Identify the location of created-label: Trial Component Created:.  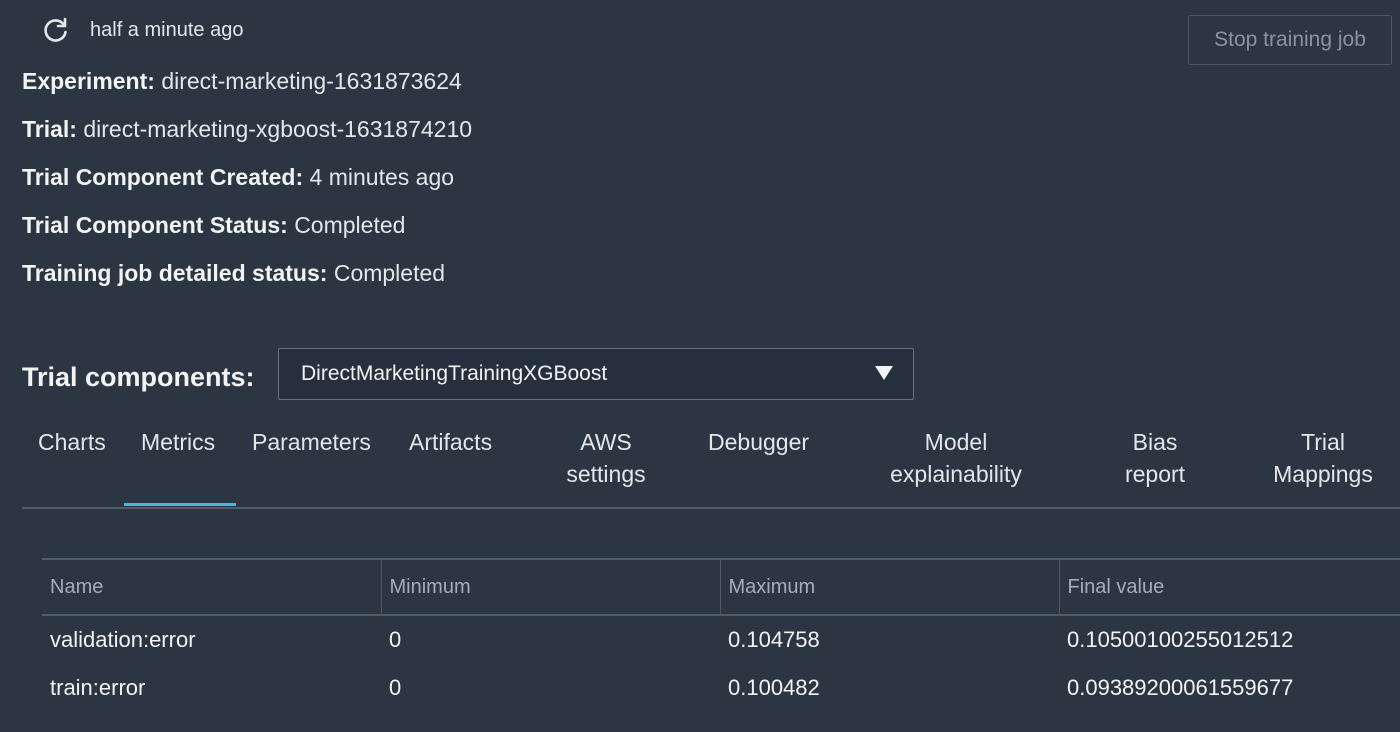
(163, 177).